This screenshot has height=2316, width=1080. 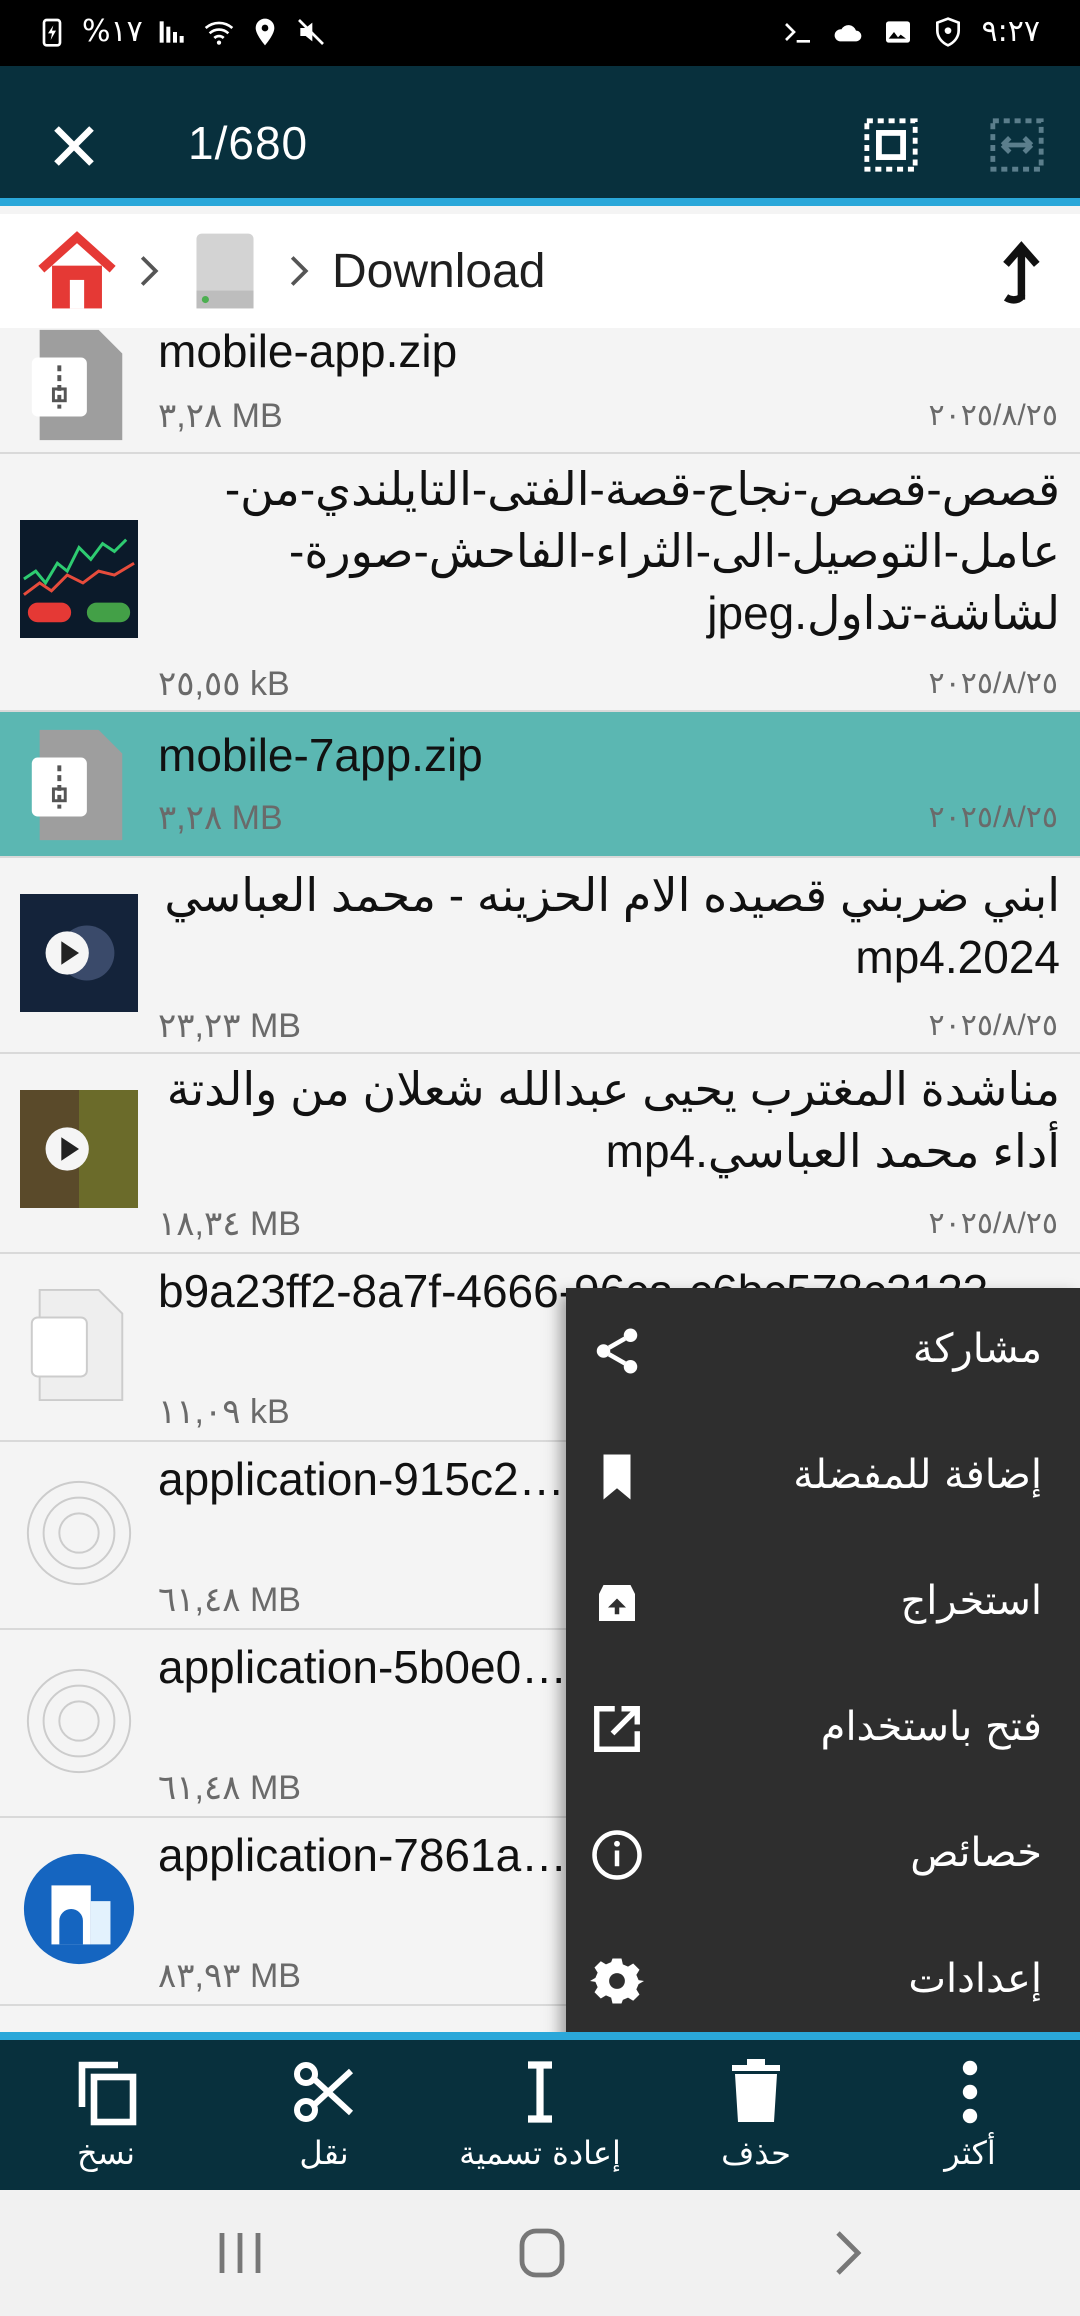 I want to click on file-name: mobile-app.zip, so click(x=308, y=352).